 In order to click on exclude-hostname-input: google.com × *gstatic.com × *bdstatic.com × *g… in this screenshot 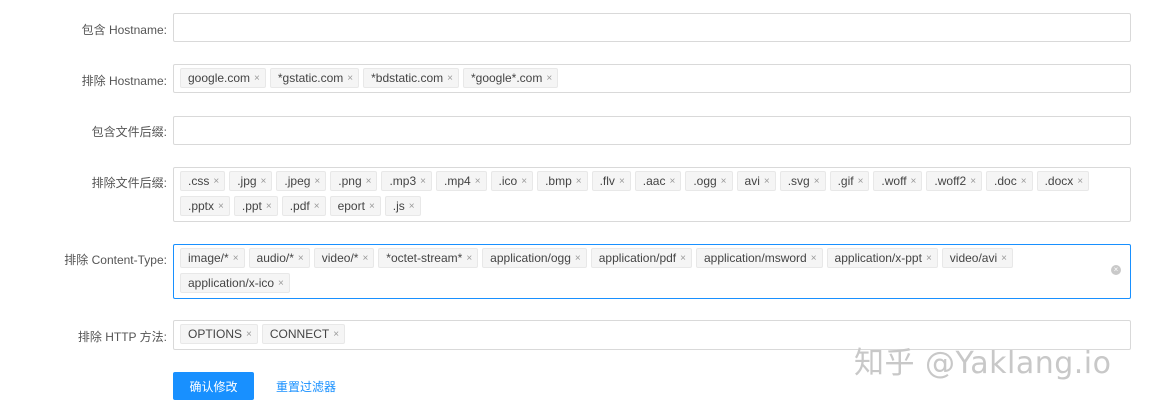, I will do `click(652, 78)`.